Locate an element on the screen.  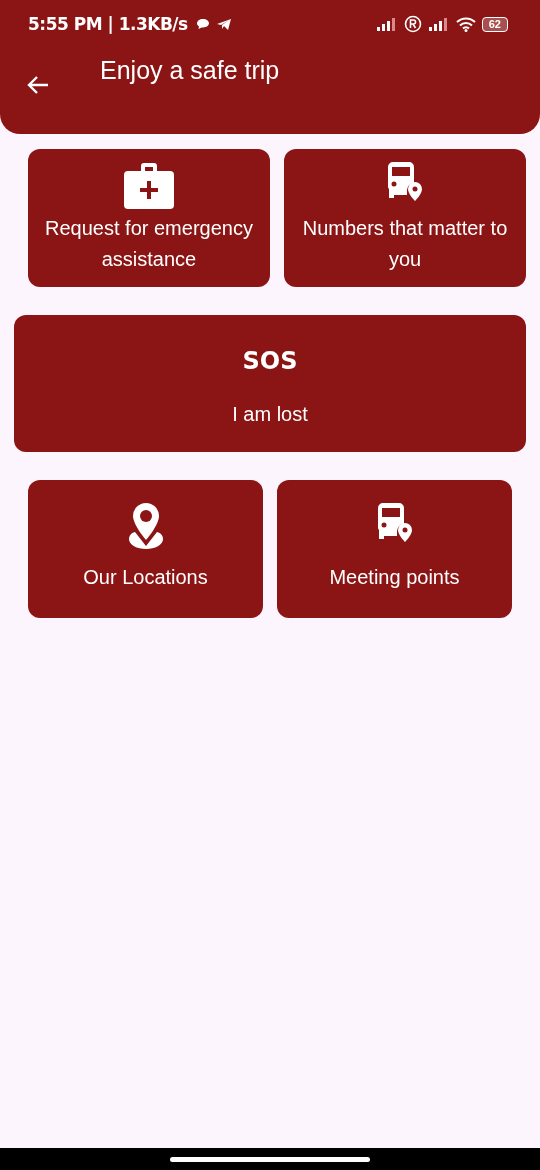
menu-card: Numbers that matter to you is located at coordinates (405, 218).